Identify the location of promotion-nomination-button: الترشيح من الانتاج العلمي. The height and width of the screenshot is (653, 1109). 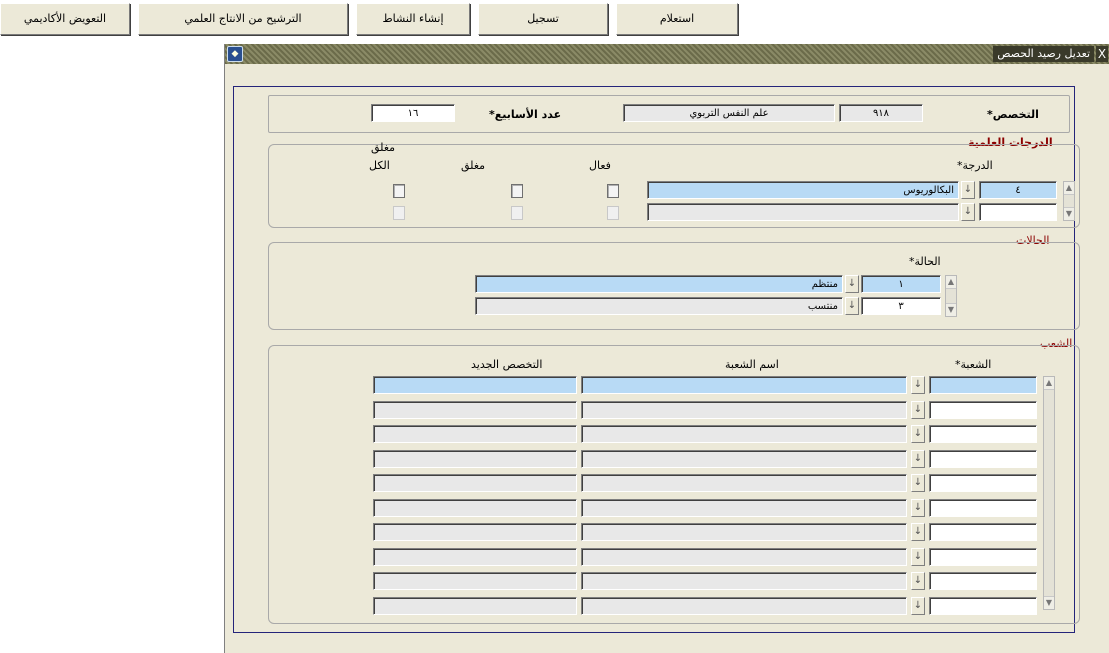
(243, 19).